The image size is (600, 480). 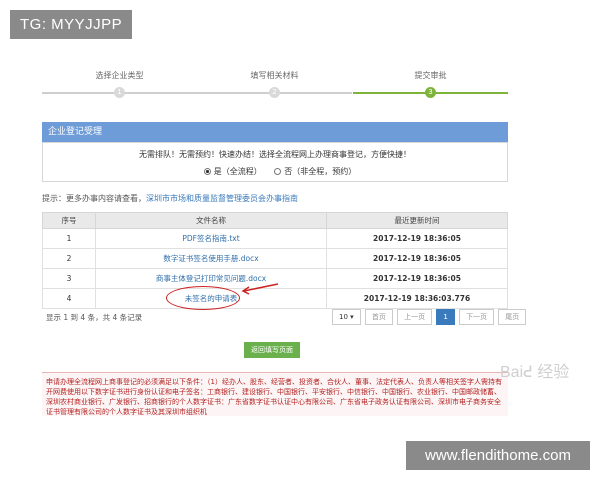 What do you see at coordinates (207, 171) in the screenshot?
I see `radio-full-process` at bounding box center [207, 171].